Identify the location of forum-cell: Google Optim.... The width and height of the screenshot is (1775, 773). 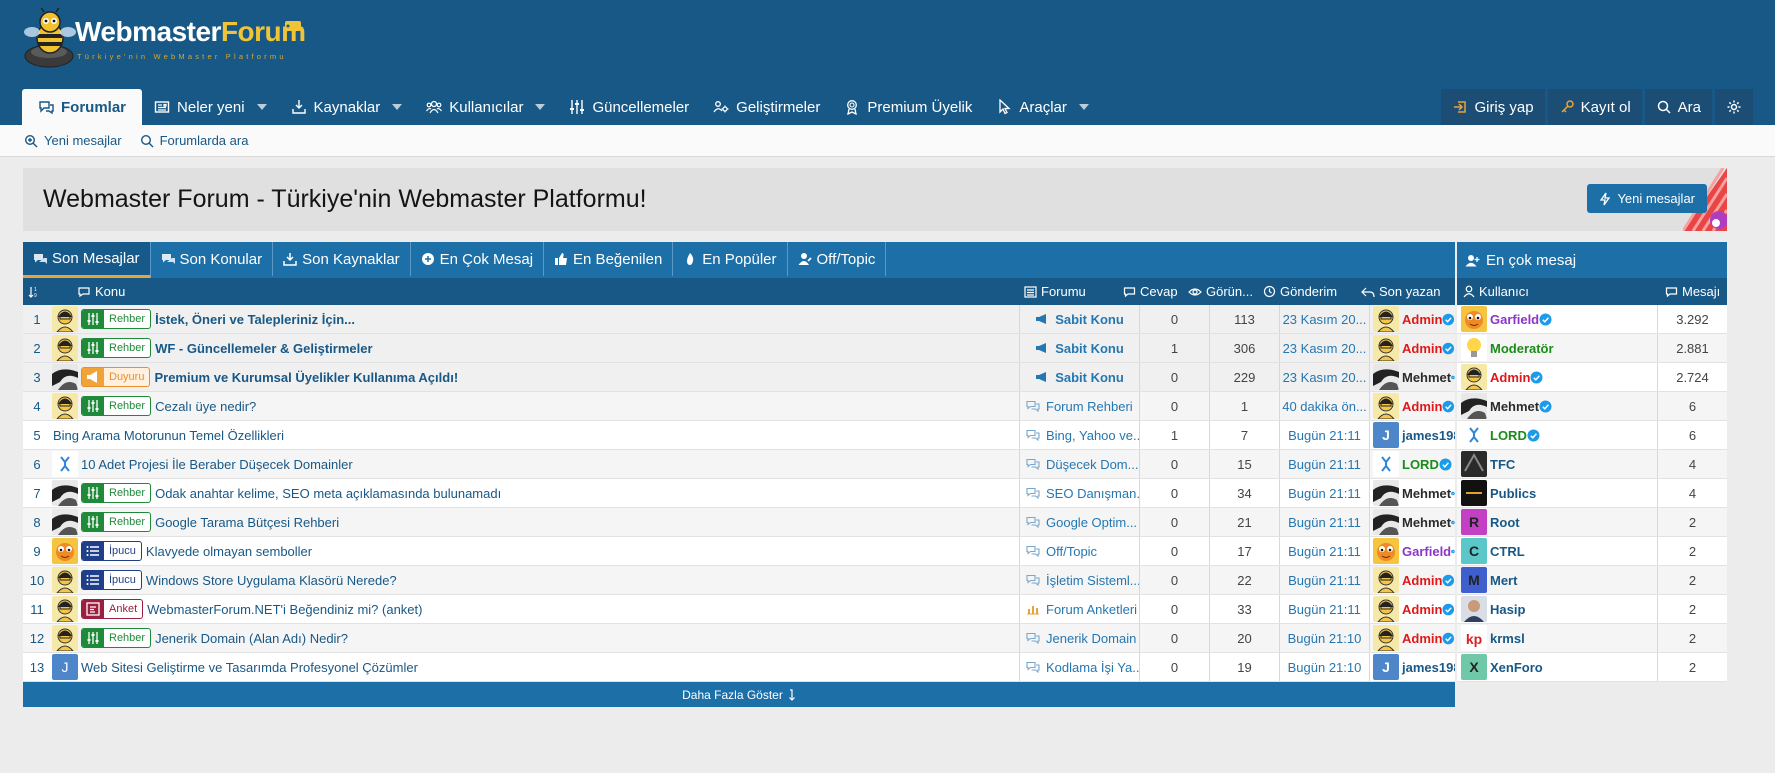
(1079, 522).